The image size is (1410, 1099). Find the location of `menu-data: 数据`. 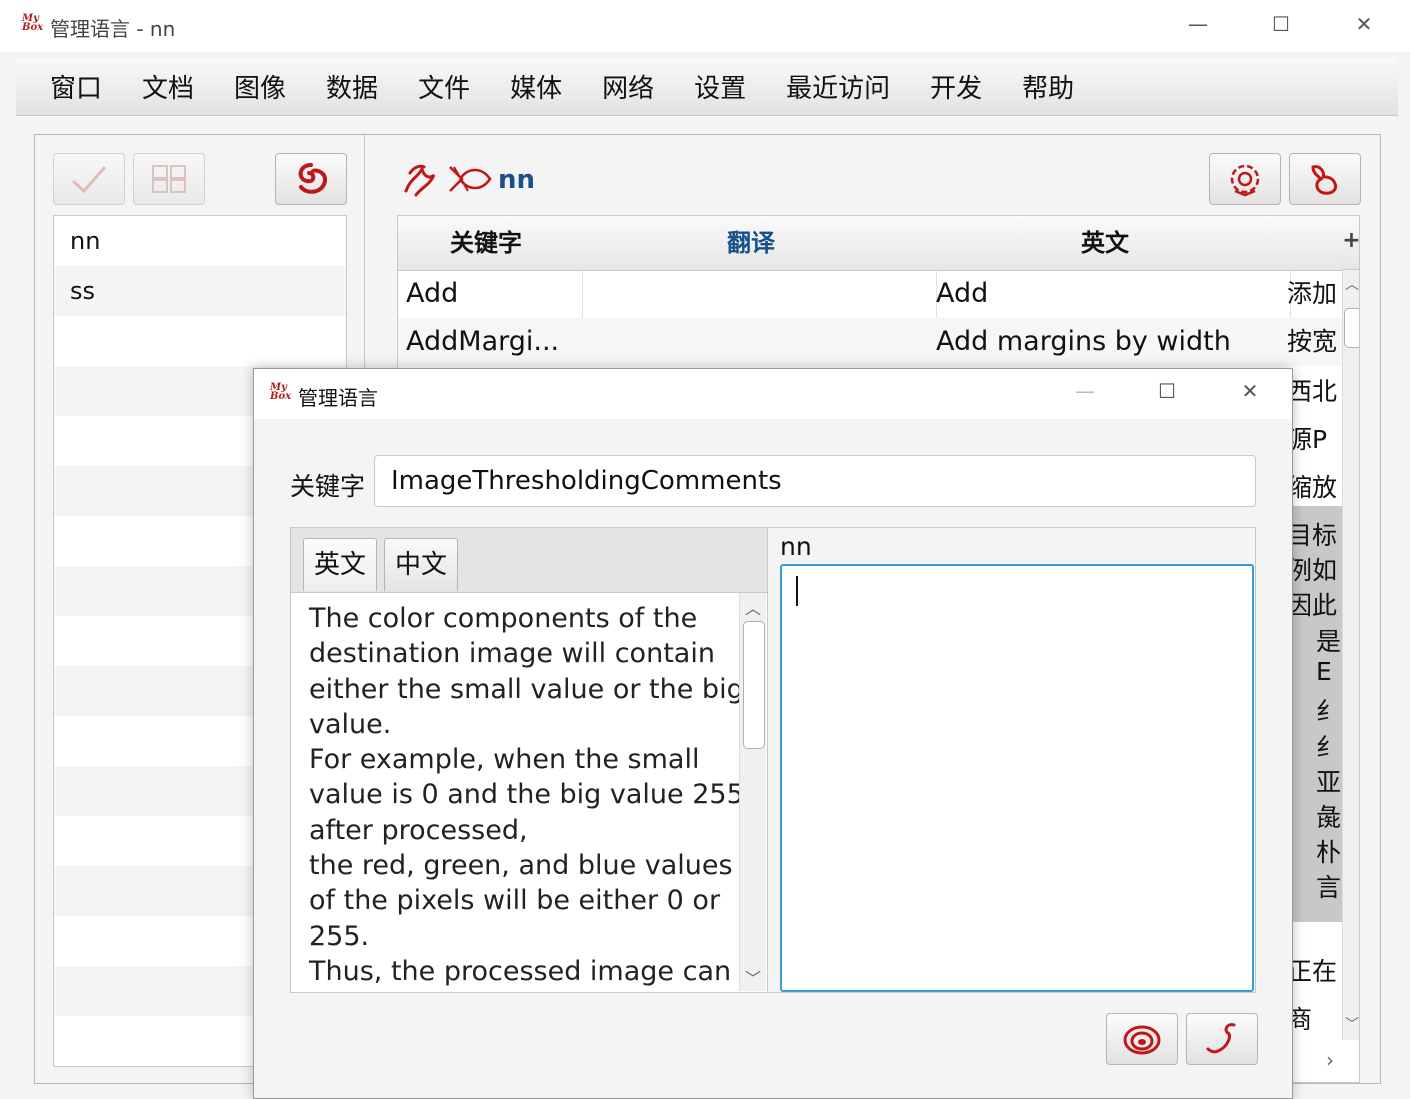

menu-data: 数据 is located at coordinates (352, 86).